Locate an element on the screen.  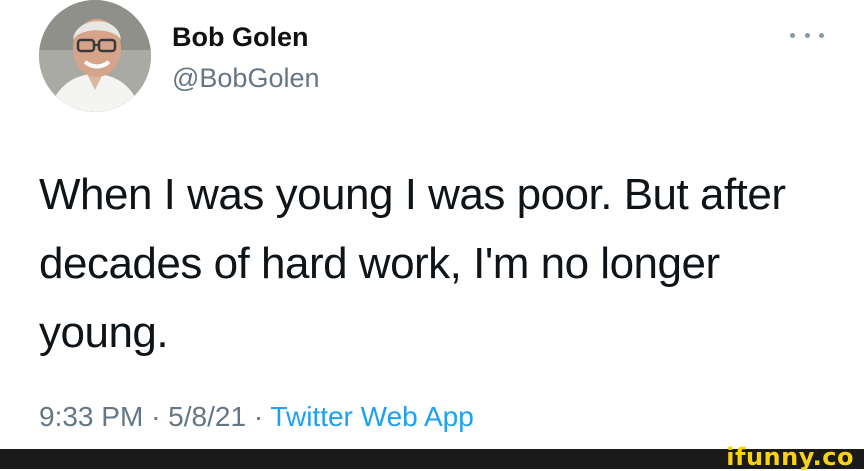
tweet-source-link: Twitter Web App is located at coordinates (371, 416).